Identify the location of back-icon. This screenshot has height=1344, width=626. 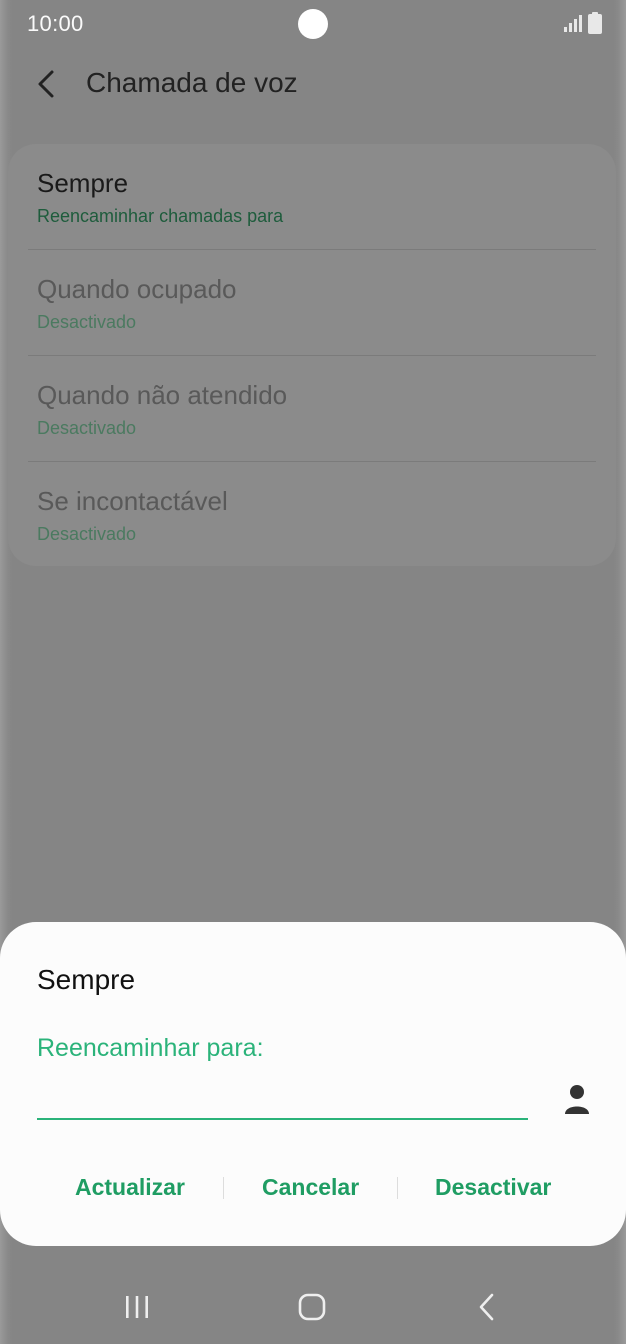
(487, 1307).